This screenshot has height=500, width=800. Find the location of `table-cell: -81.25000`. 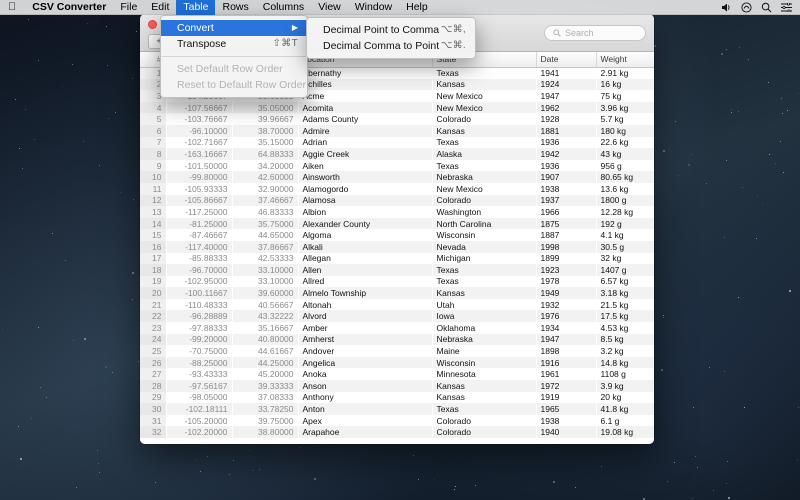

table-cell: -81.25000 is located at coordinates (199, 224).